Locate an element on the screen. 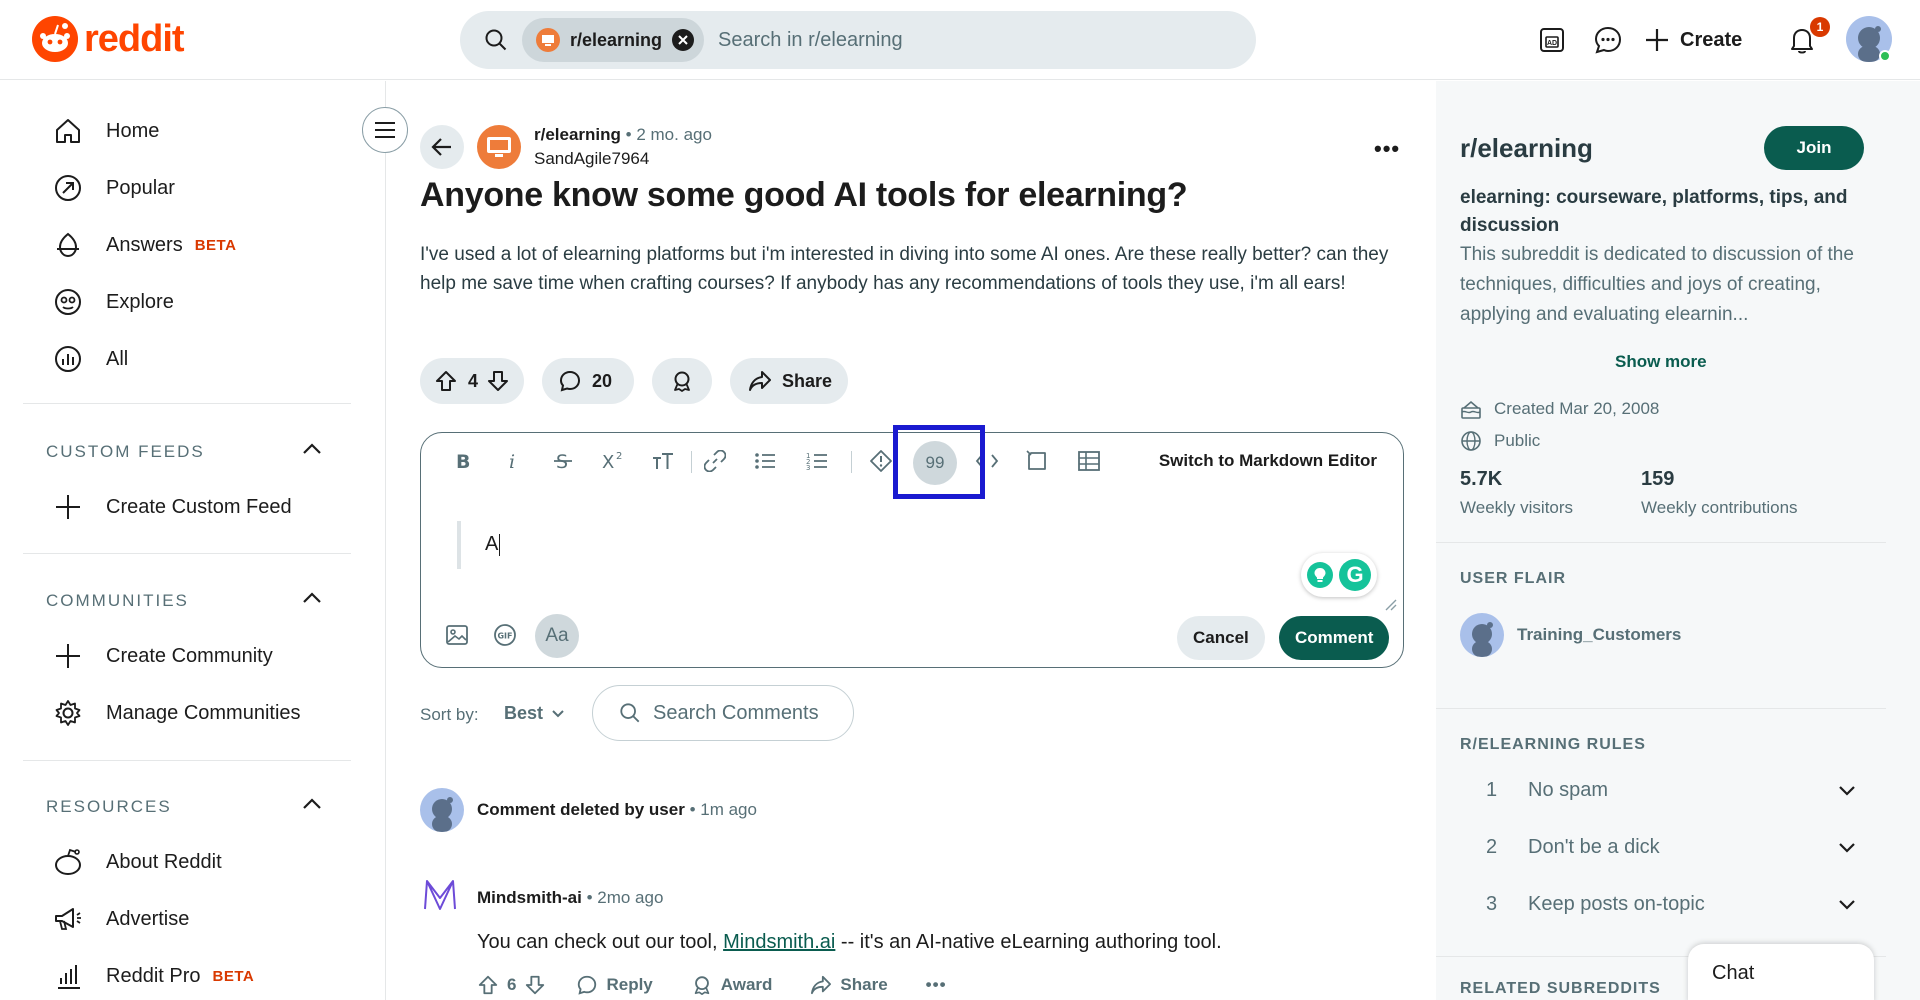 The image size is (1920, 1000). italic-icon: i is located at coordinates (513, 461).